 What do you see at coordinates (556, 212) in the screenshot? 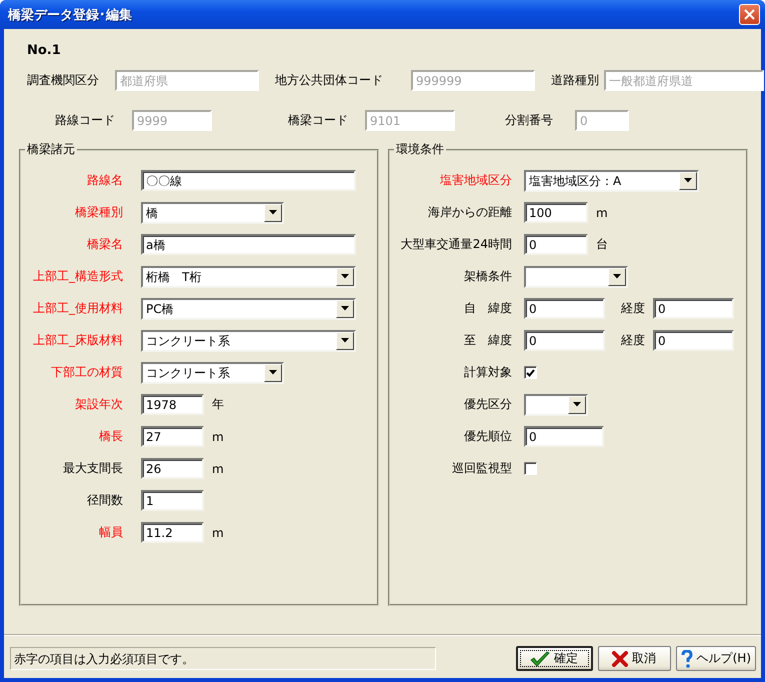
I see `text-field: 100` at bounding box center [556, 212].